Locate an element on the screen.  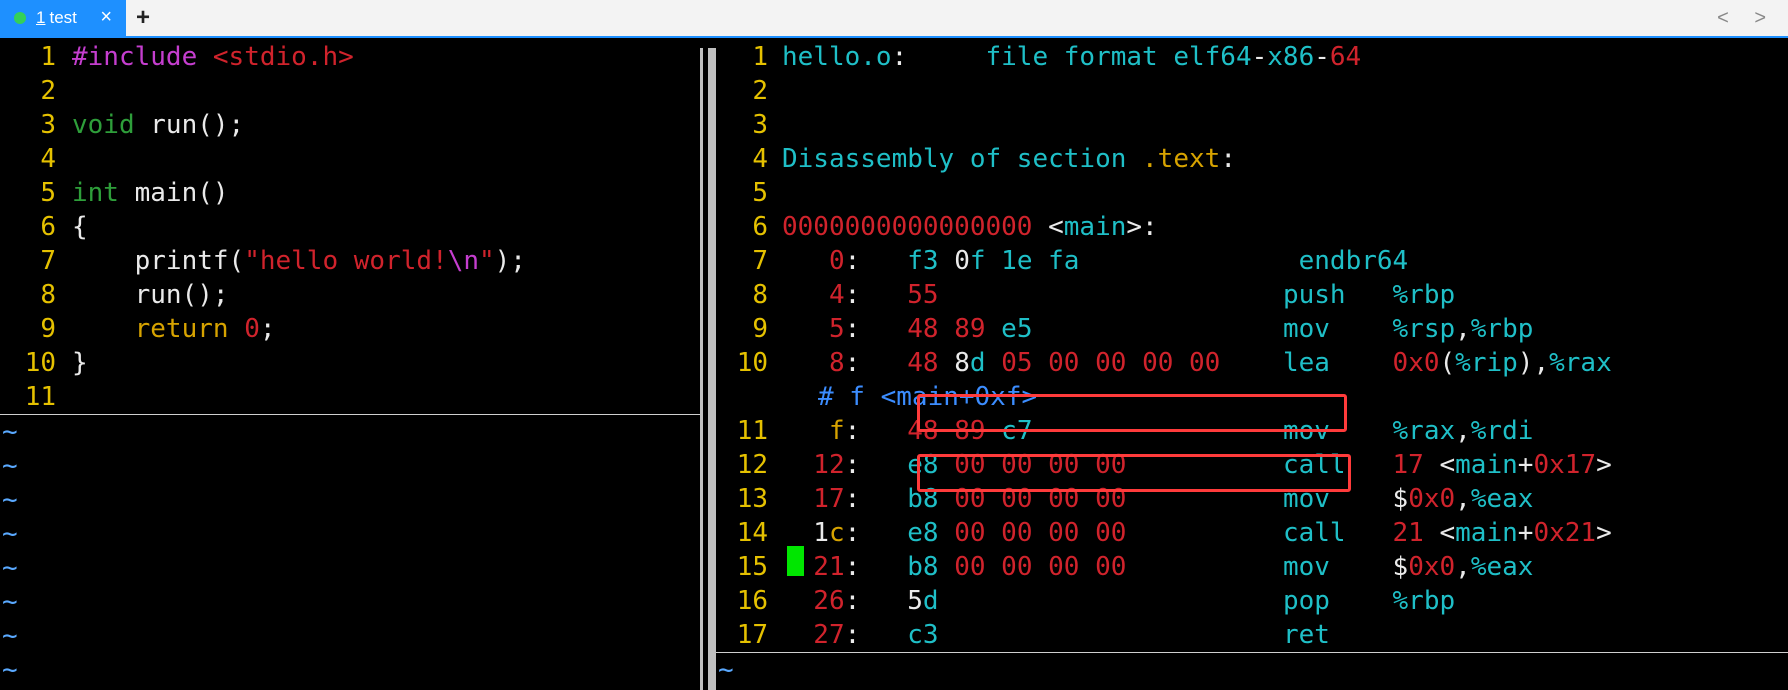
code-token: mov is located at coordinates (1337, 567).